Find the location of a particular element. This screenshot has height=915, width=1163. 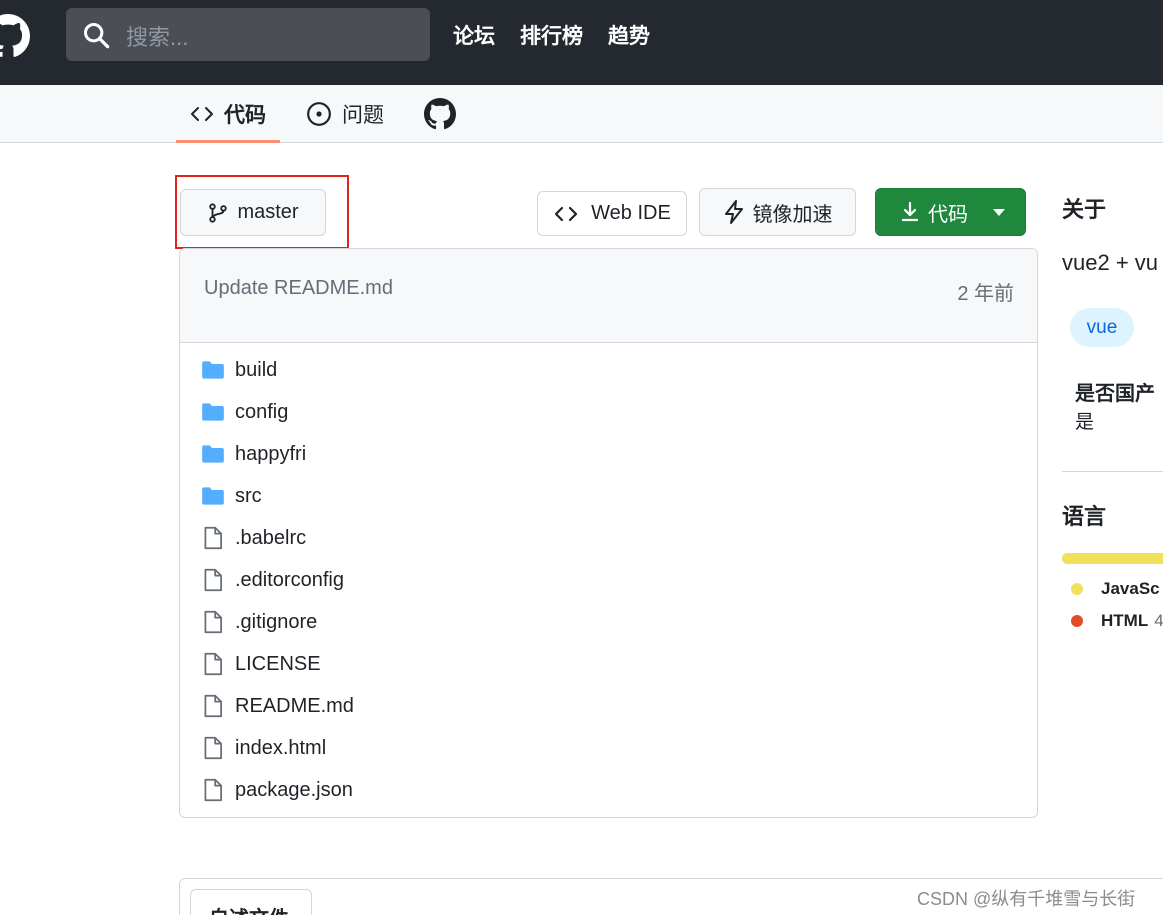

file-name: package.json is located at coordinates (294, 789).